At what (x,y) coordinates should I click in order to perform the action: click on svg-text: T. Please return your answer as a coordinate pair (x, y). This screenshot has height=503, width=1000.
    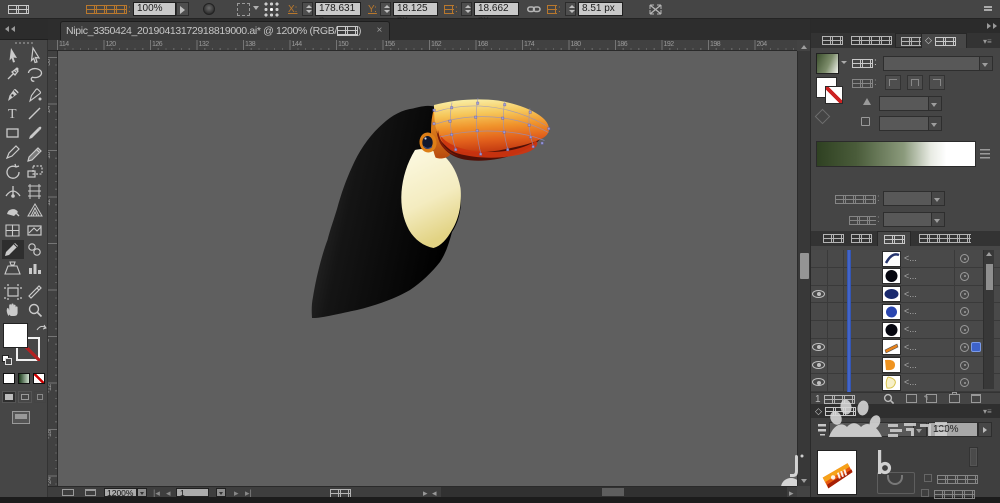
    Looking at the image, I should click on (12, 114).